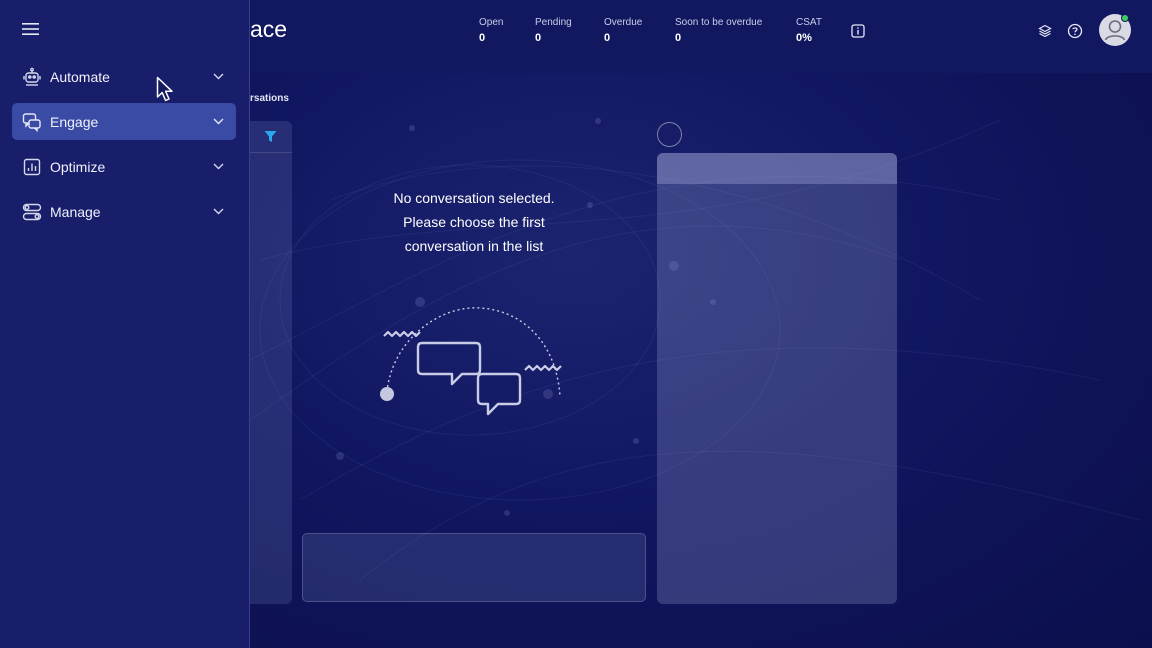 This screenshot has width=1152, height=648. Describe the element at coordinates (623, 22) in the screenshot. I see `stat-label: Overdue` at that location.